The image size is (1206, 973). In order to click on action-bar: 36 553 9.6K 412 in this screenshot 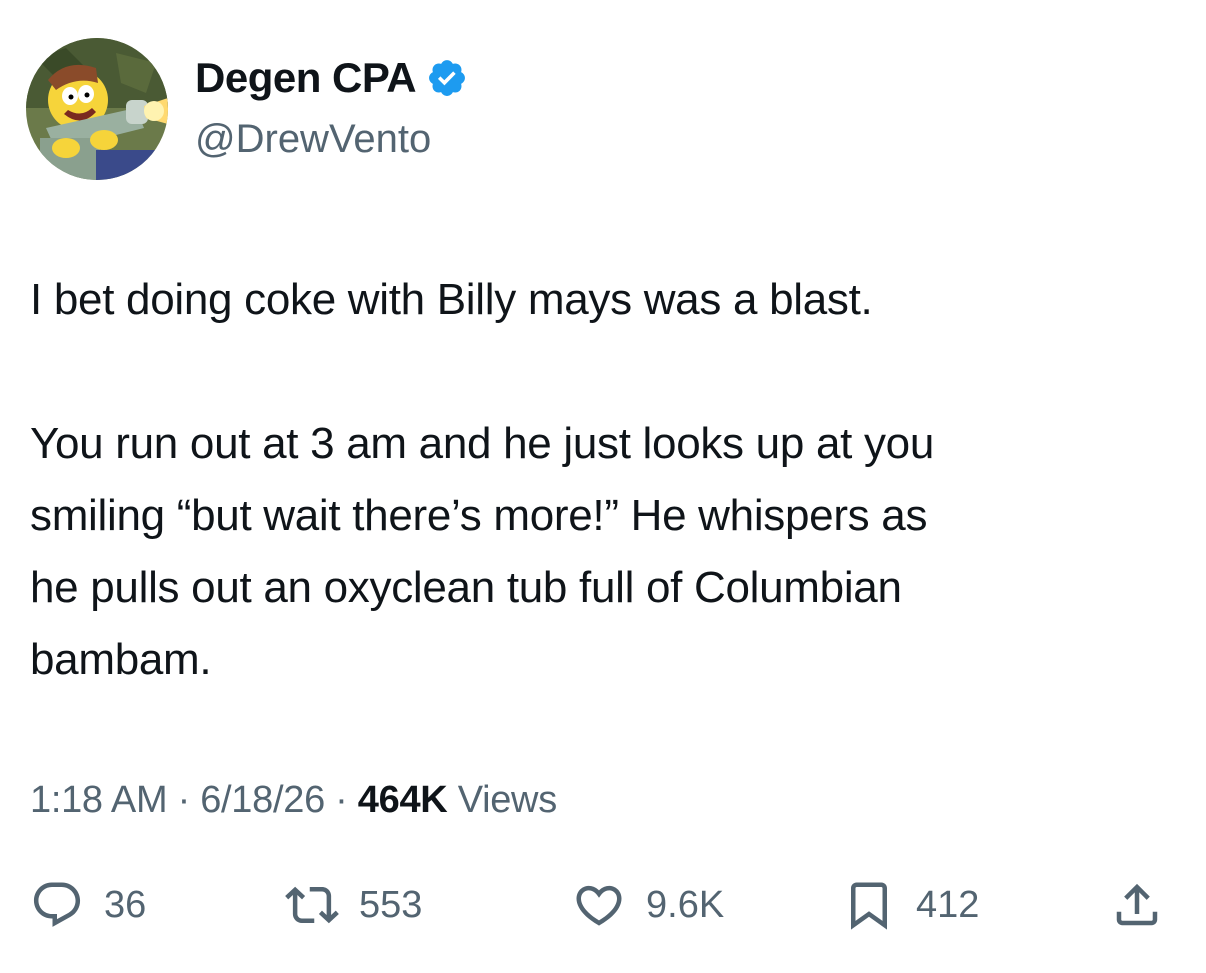, I will do `click(603, 905)`.